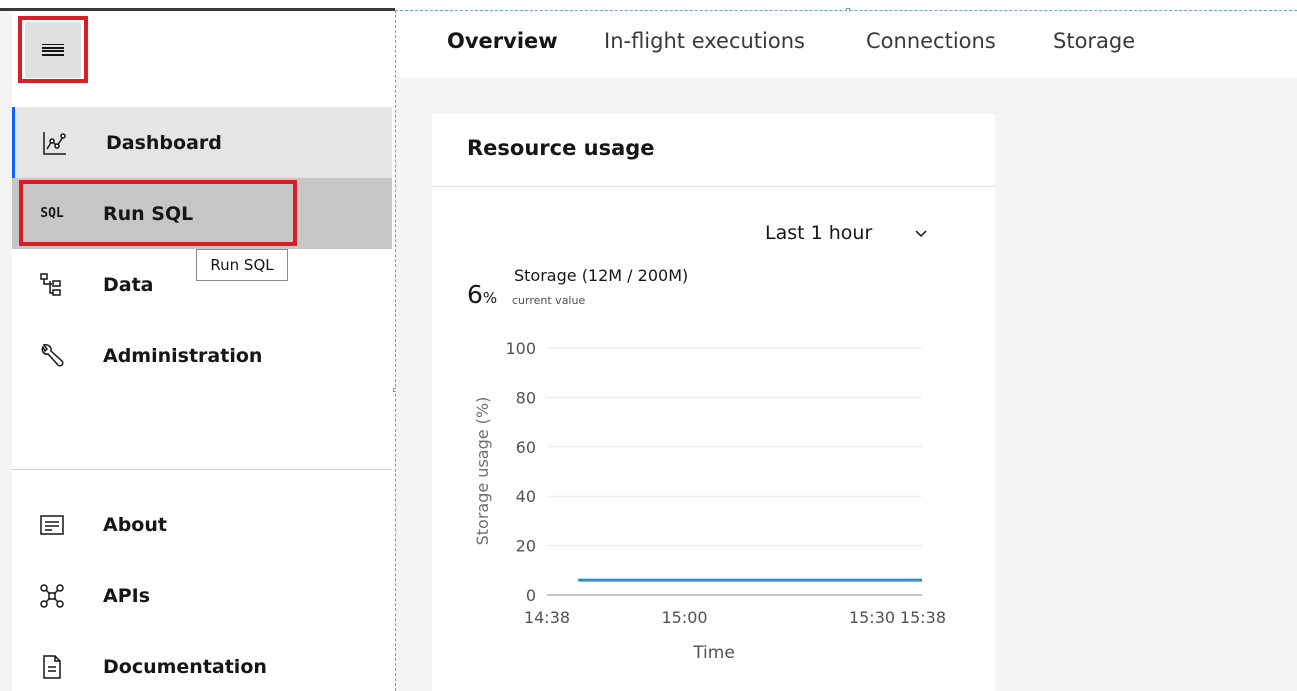  I want to click on wrench-icon, so click(52, 356).